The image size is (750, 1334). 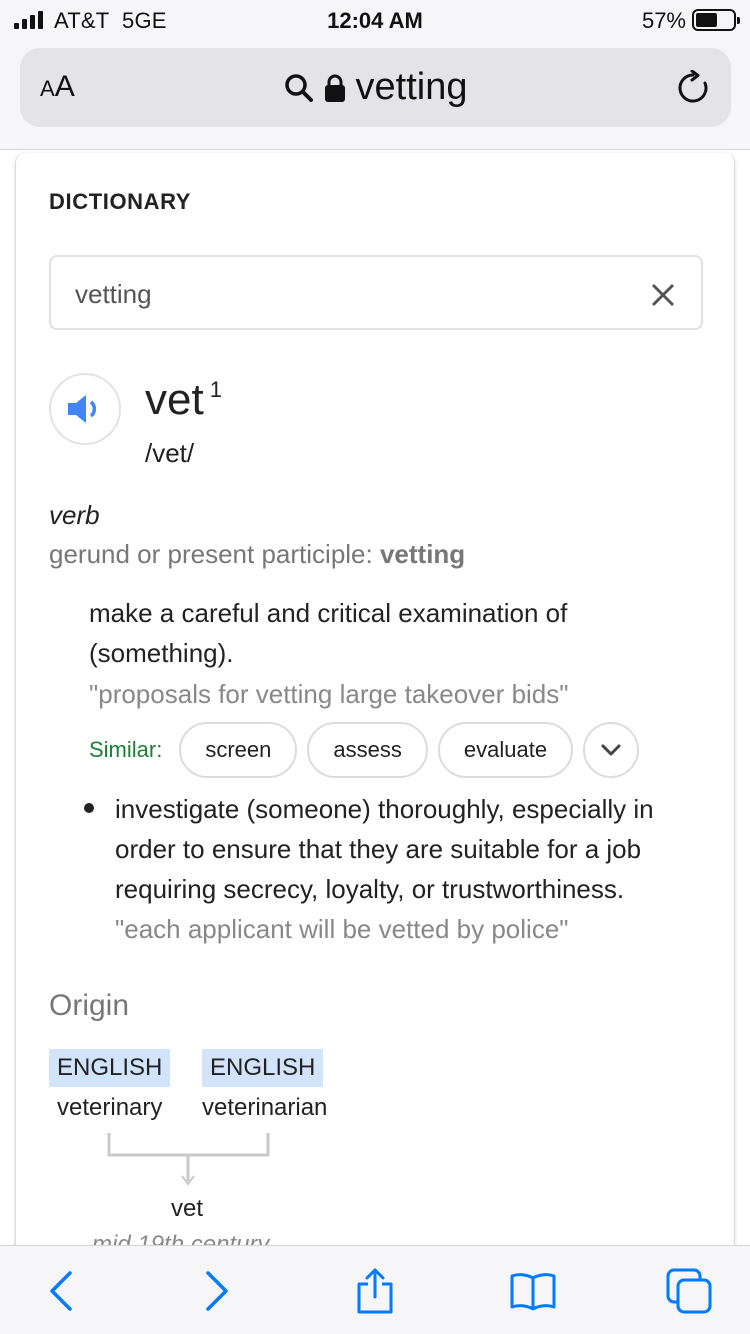 What do you see at coordinates (505, 750) in the screenshot?
I see `similar-chip-evaluate: evaluate` at bounding box center [505, 750].